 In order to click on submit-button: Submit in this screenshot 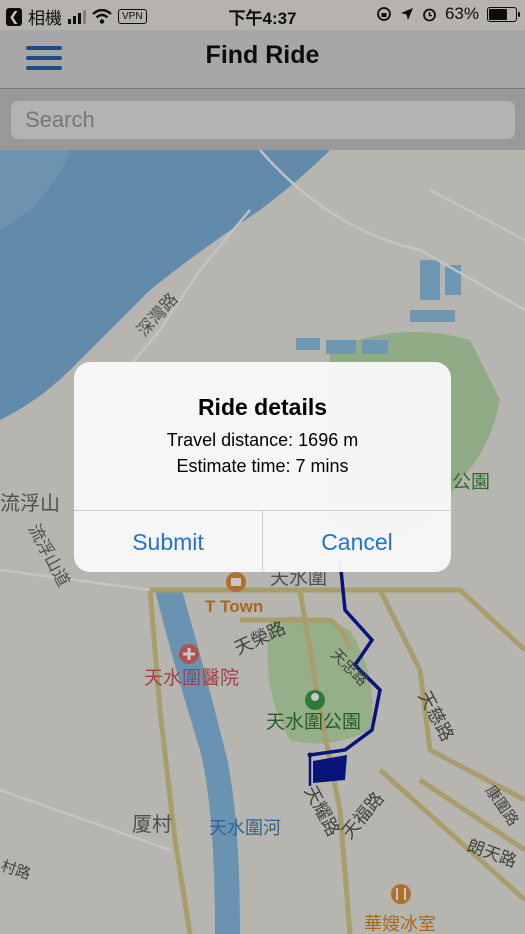, I will do `click(168, 541)`.